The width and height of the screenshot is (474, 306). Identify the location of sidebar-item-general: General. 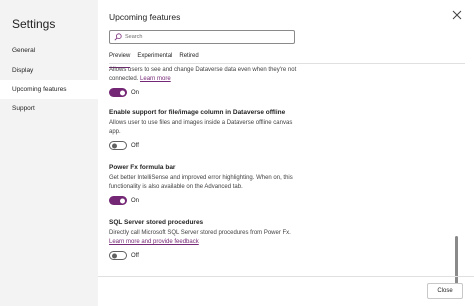
(49, 50).